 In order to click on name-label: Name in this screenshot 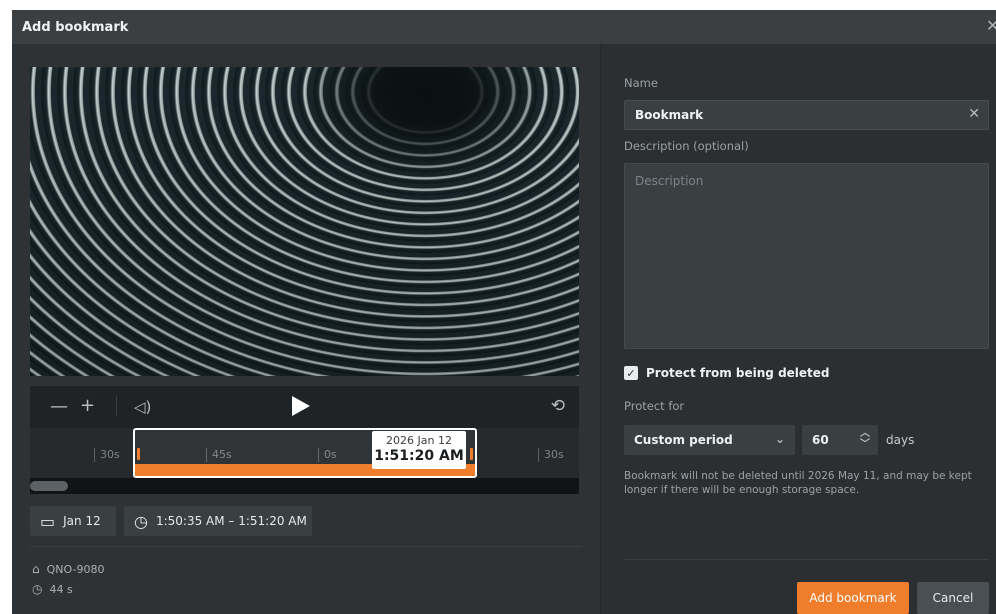, I will do `click(641, 83)`.